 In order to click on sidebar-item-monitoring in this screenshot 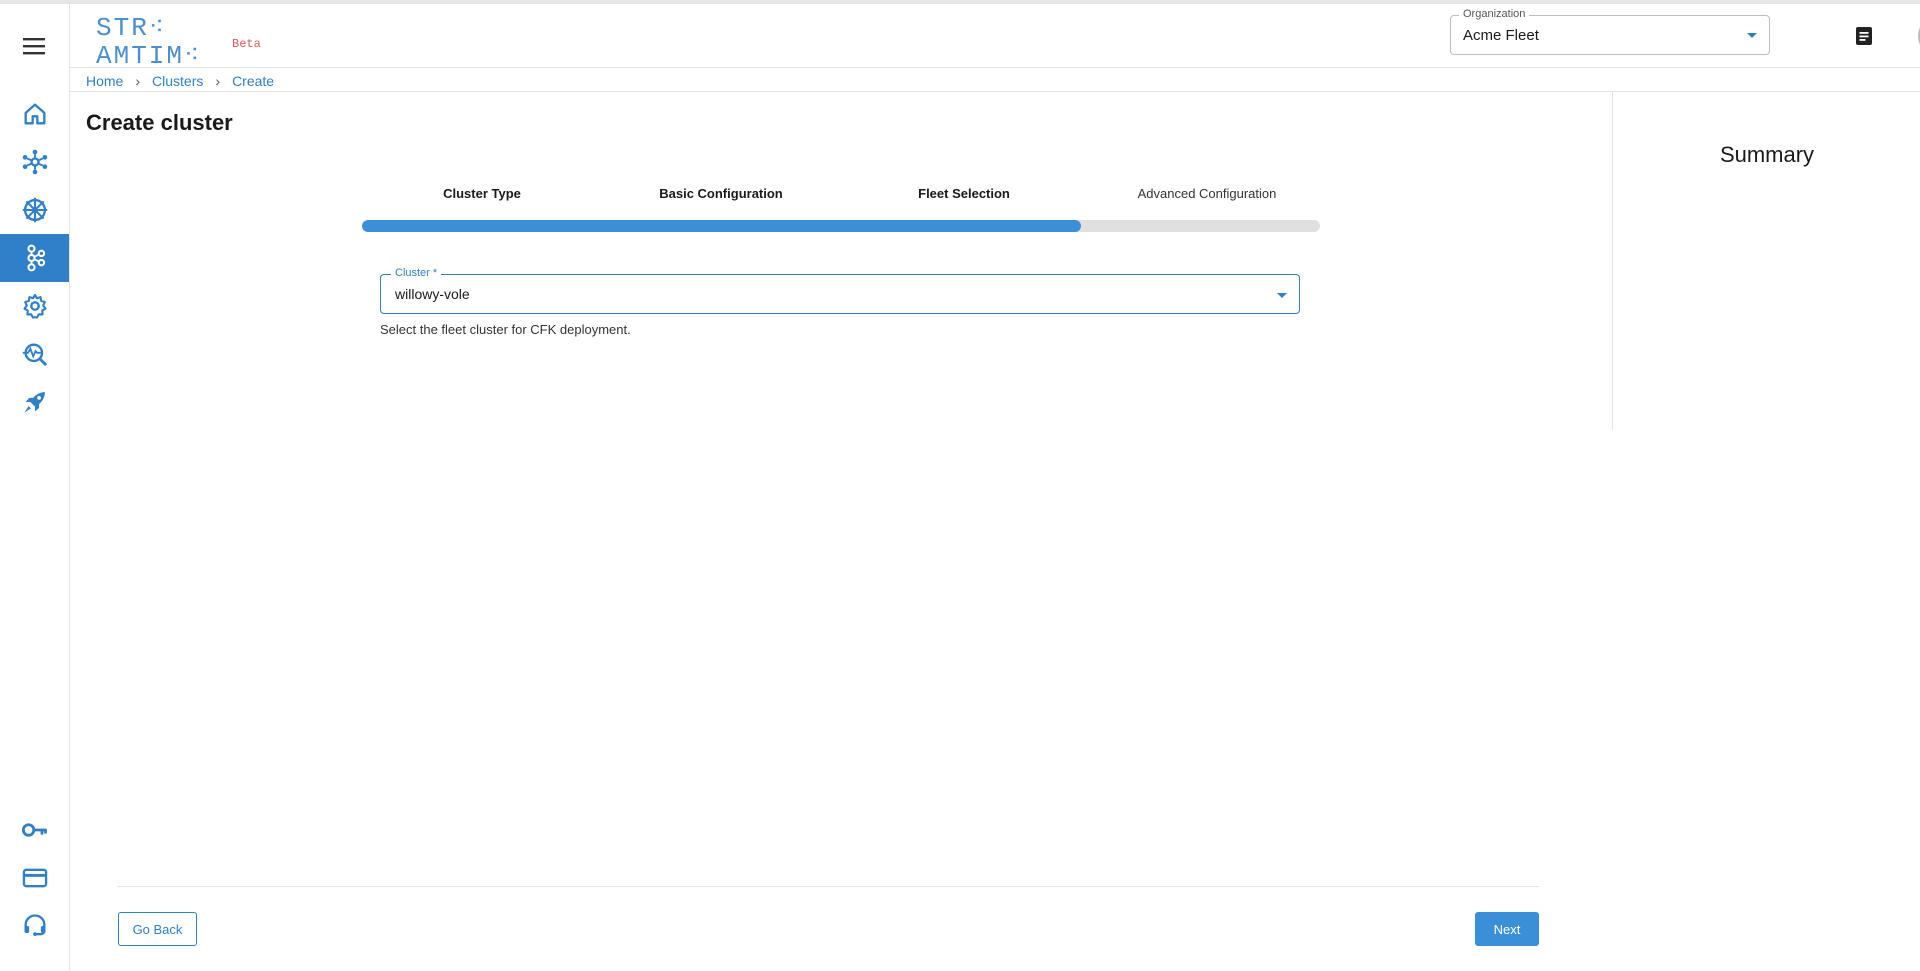, I will do `click(34, 354)`.